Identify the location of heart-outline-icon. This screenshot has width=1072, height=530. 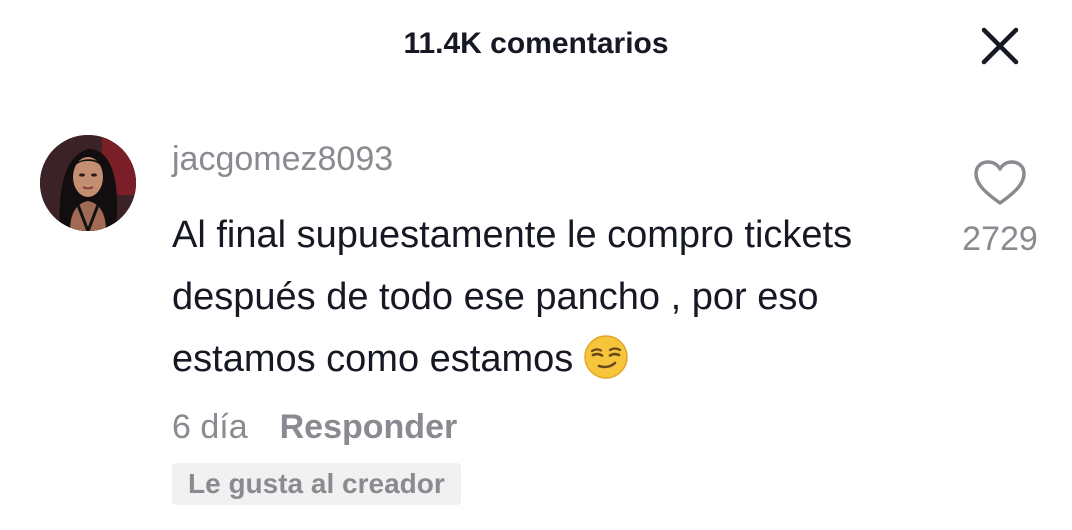
(1000, 182).